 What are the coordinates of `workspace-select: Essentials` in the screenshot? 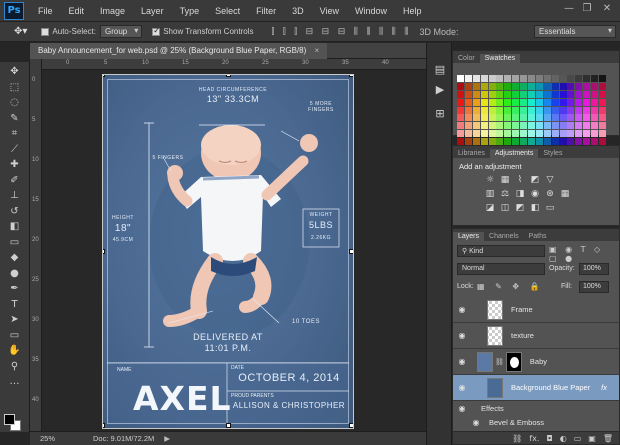 It's located at (575, 31).